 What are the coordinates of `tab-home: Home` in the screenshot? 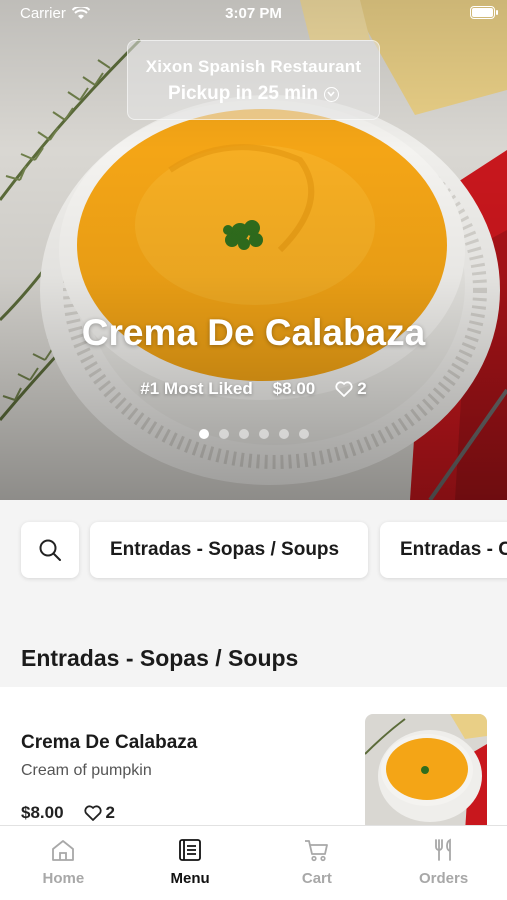 It's located at (63, 863).